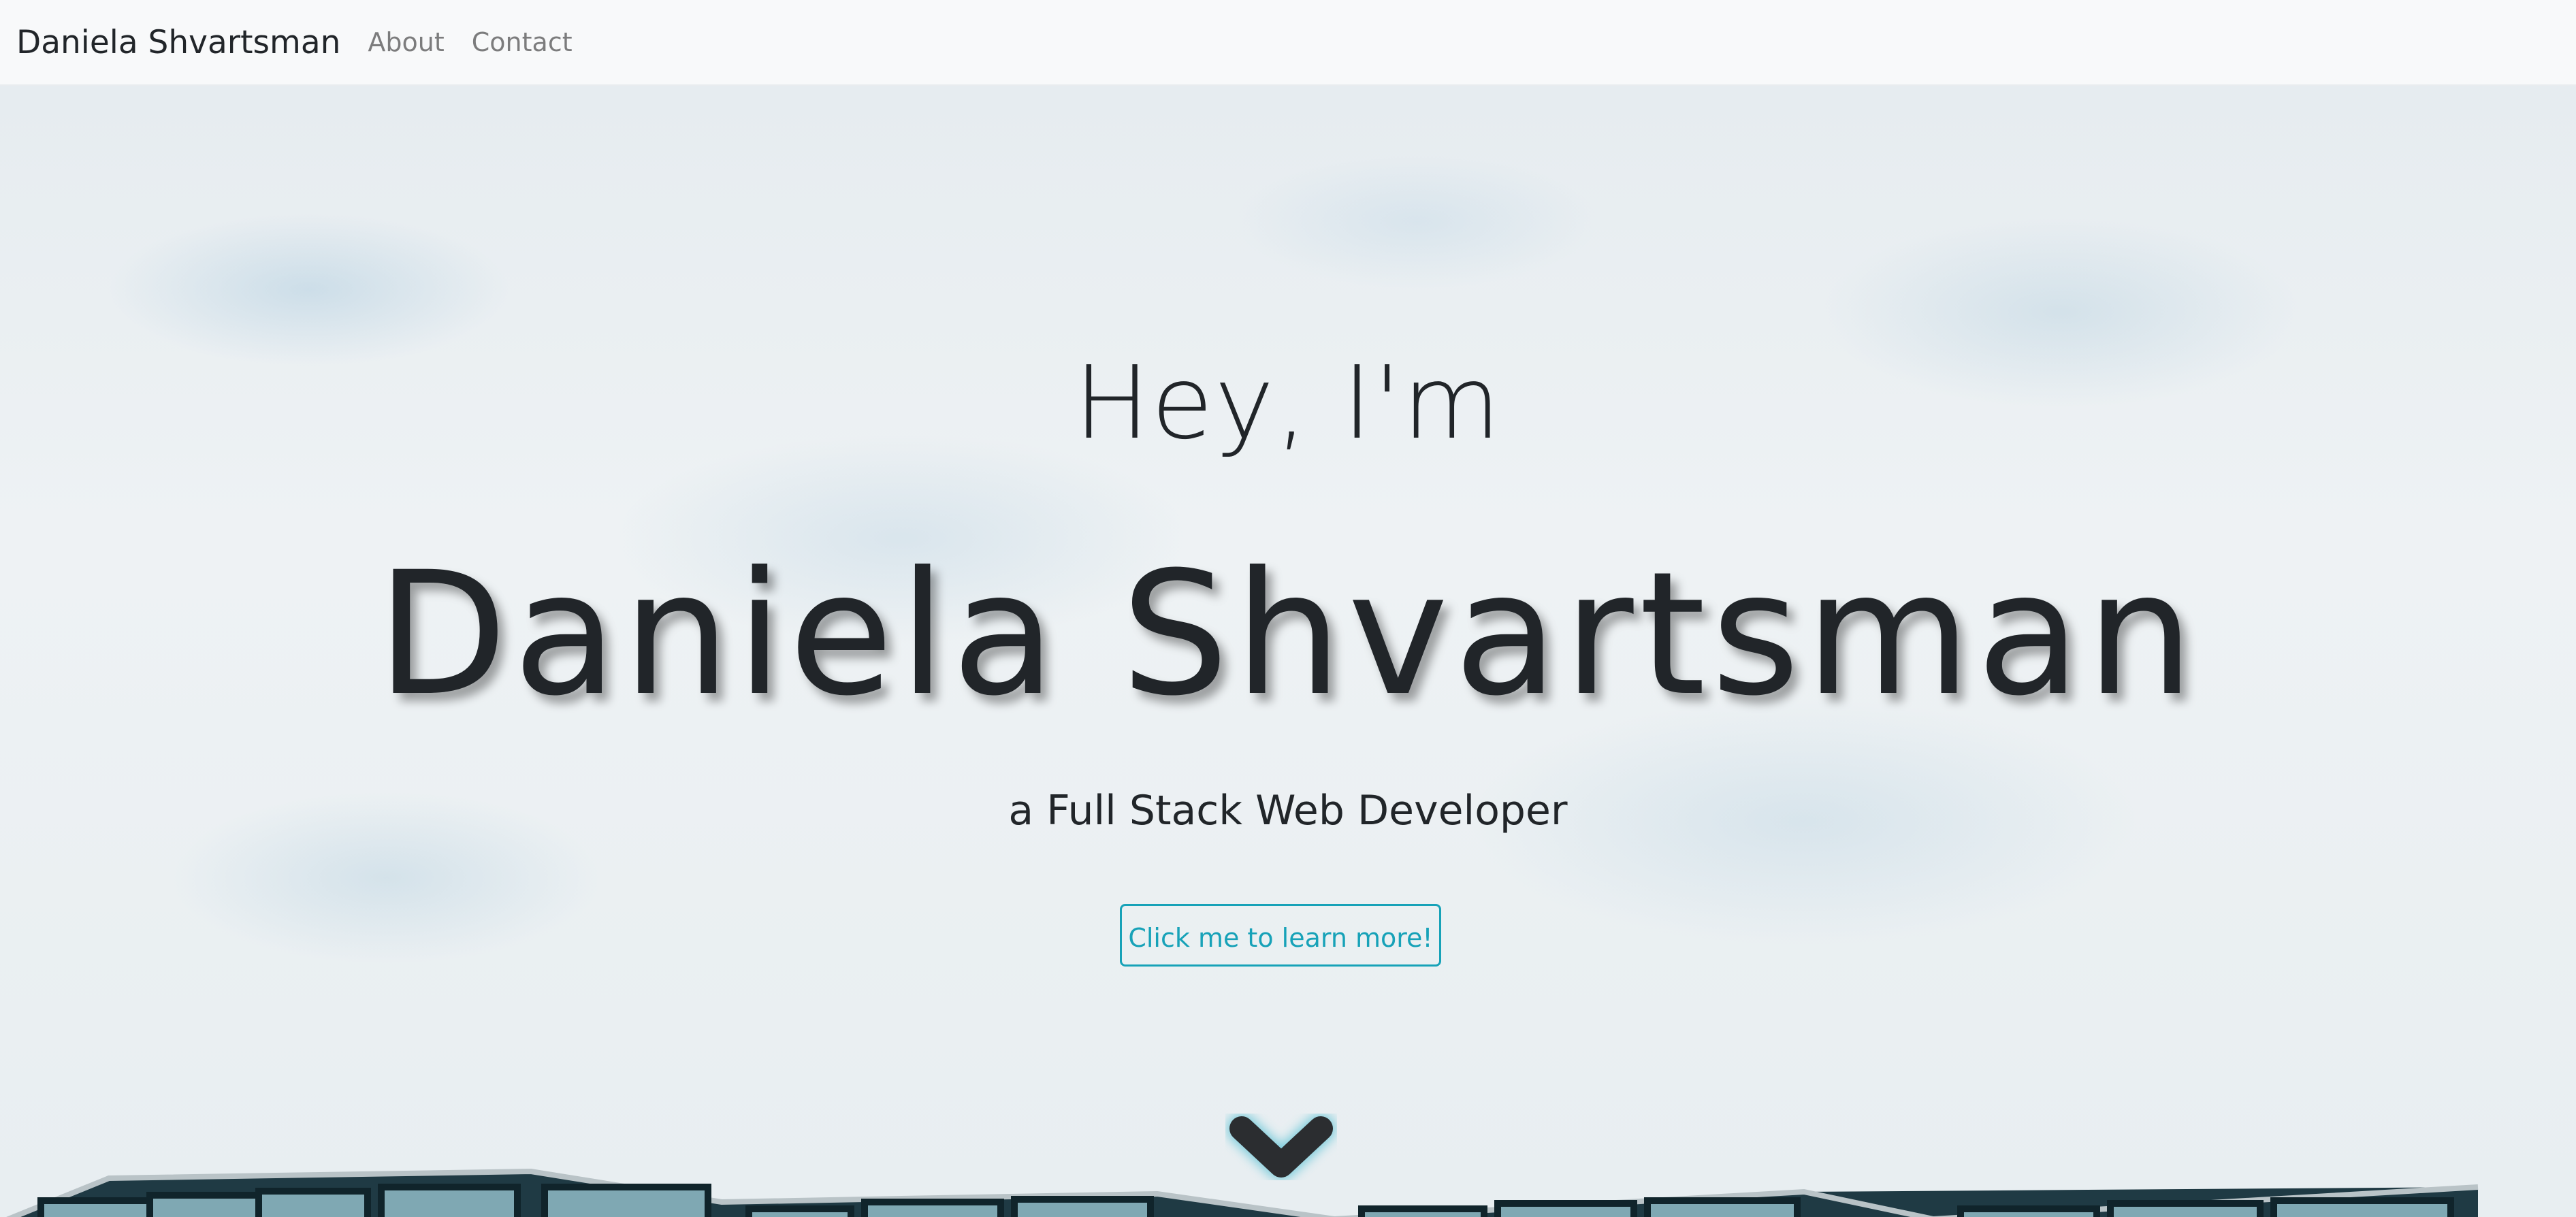  I want to click on nav-link-about: About, so click(406, 42).